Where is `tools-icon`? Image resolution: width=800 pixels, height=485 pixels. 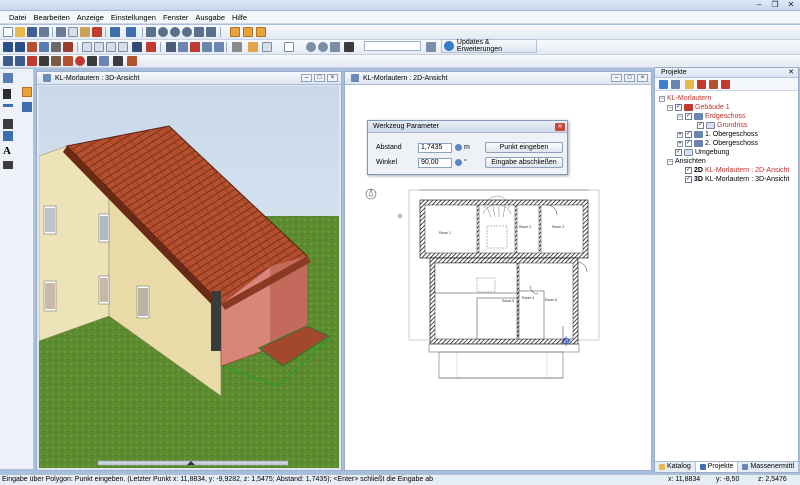
tools-icon is located at coordinates (171, 47).